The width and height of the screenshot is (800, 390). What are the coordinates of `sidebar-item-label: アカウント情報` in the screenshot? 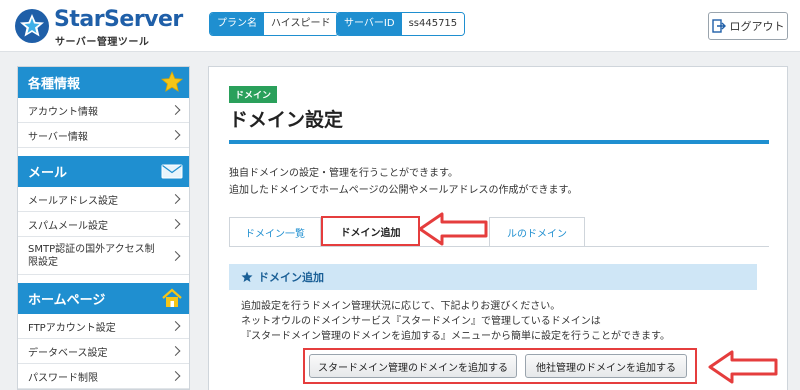 It's located at (63, 112).